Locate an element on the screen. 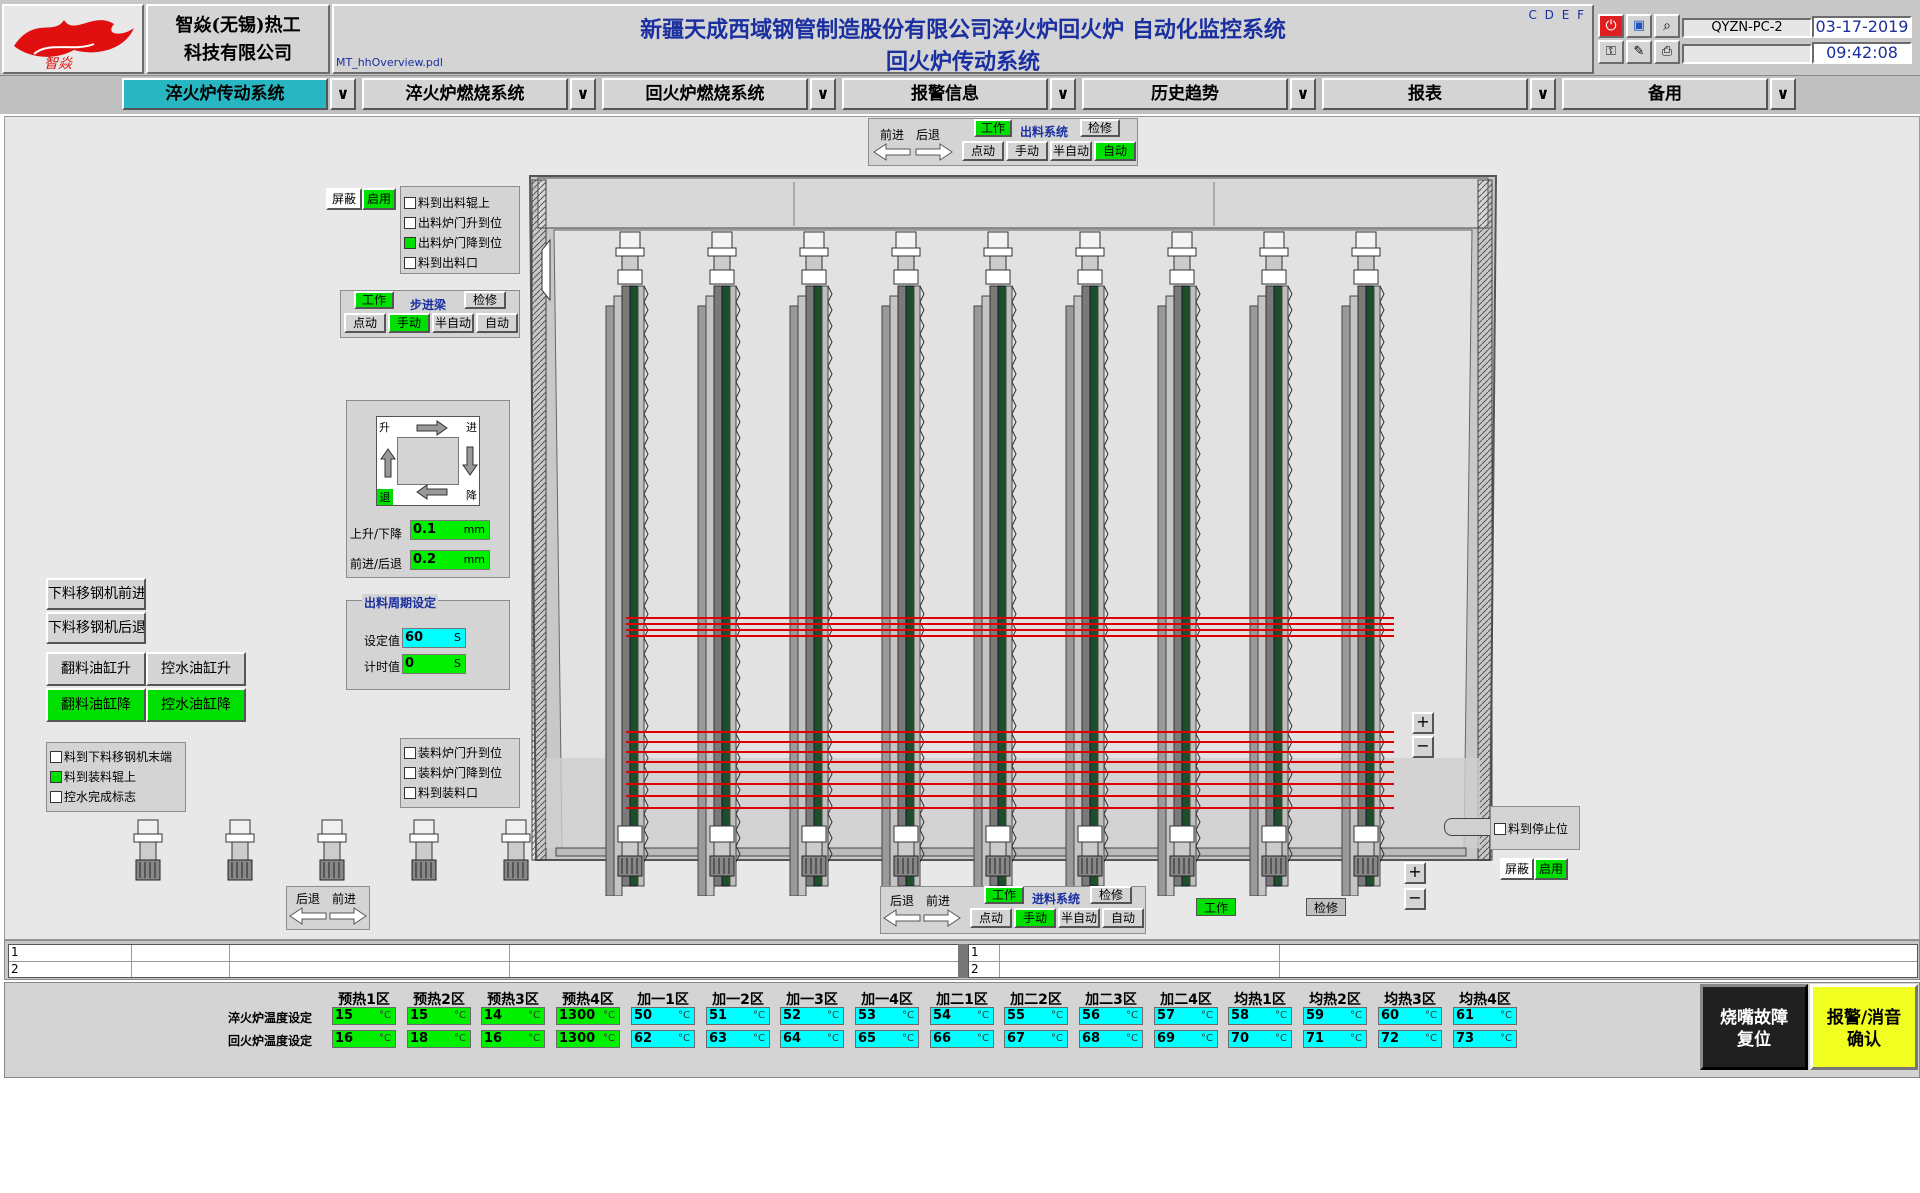 Image resolution: width=1920 pixels, height=1193 pixels. temp-setpoint-cell: 55 °C is located at coordinates (1036, 1016).